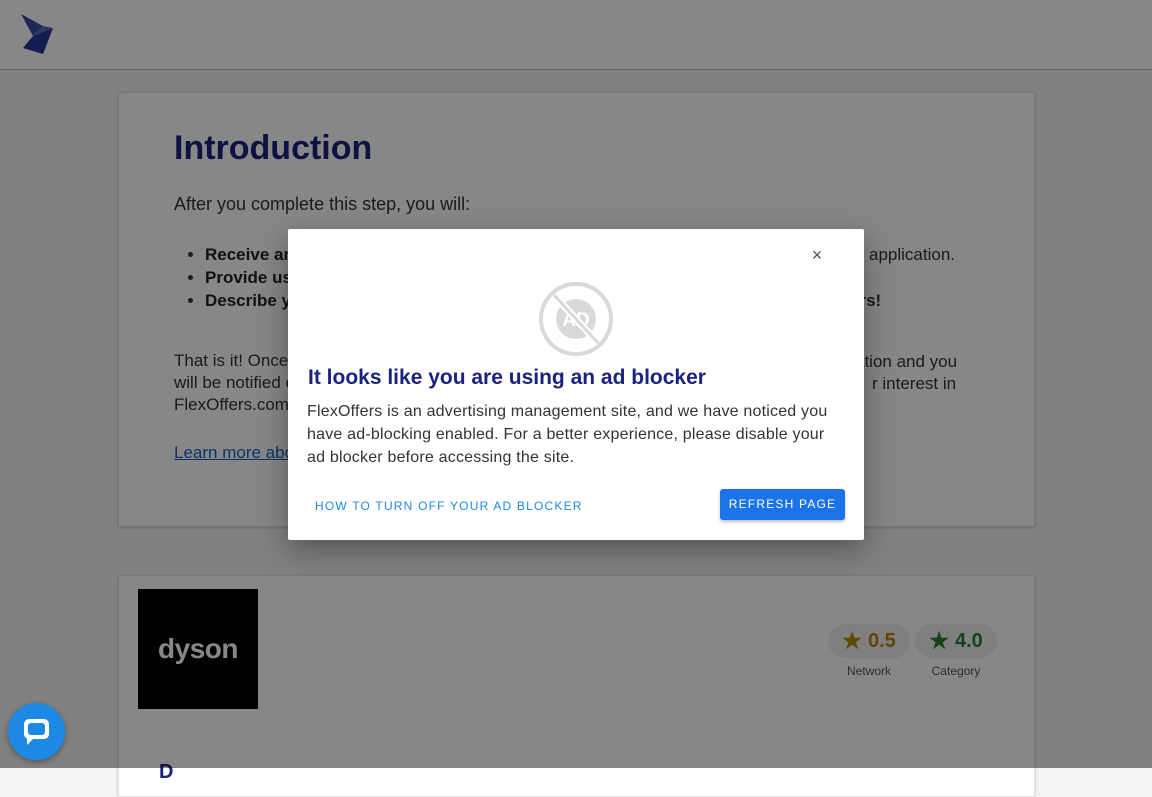 This screenshot has height=797, width=1152. Describe the element at coordinates (449, 506) in the screenshot. I see `how-to-disable-adblock-button: HOW TO TURN OFF YOUR AD BLOCKER` at that location.